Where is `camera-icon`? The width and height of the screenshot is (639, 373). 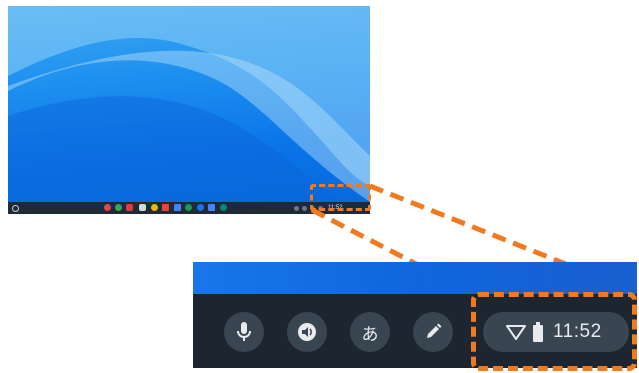
camera-icon is located at coordinates (142, 207).